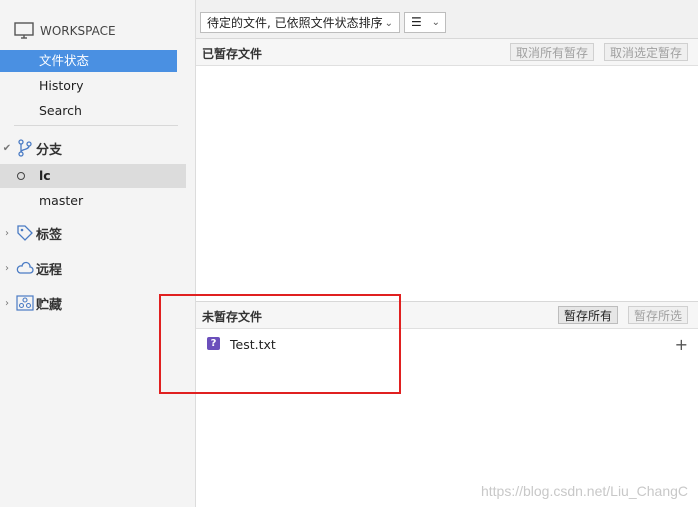 The image size is (698, 507). Describe the element at coordinates (49, 270) in the screenshot. I see `remotes-label: 远程` at that location.